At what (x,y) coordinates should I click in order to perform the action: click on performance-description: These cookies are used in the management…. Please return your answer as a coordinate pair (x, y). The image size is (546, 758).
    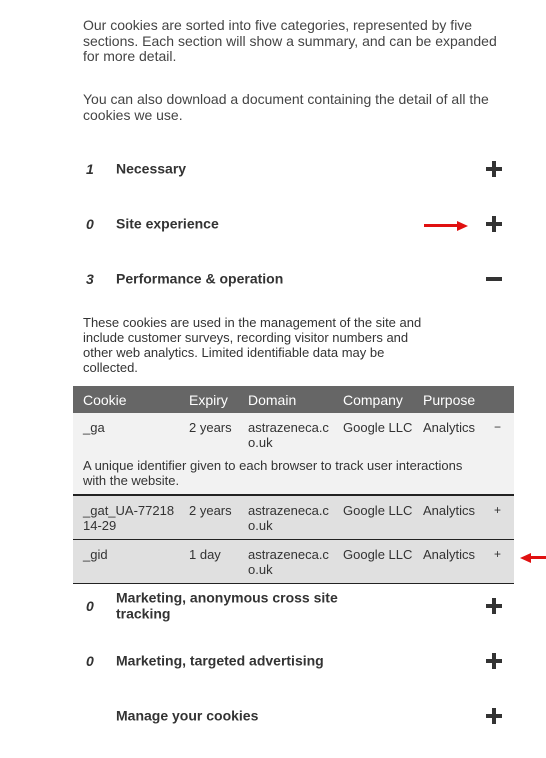
    Looking at the image, I should click on (252, 345).